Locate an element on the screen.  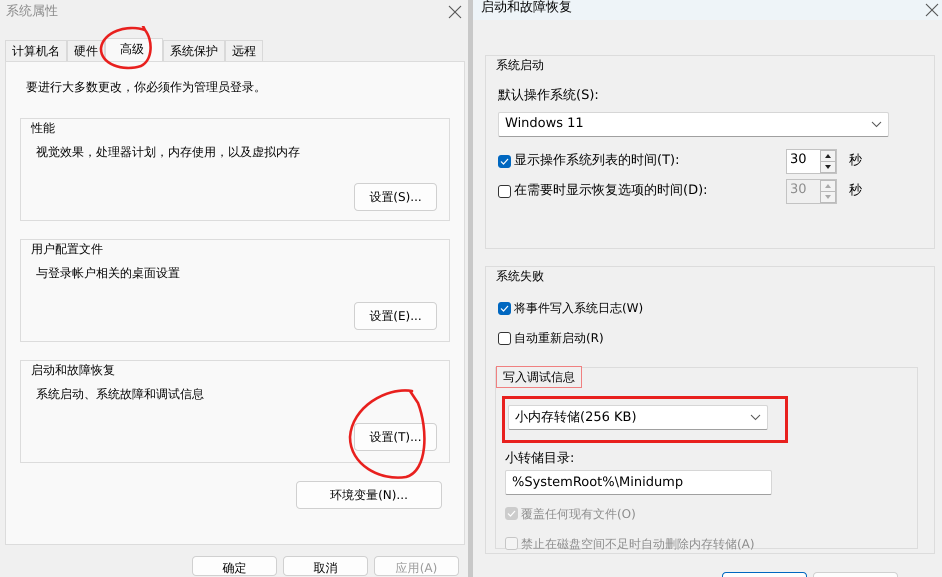
group-title: 用户配置文件 is located at coordinates (67, 249).